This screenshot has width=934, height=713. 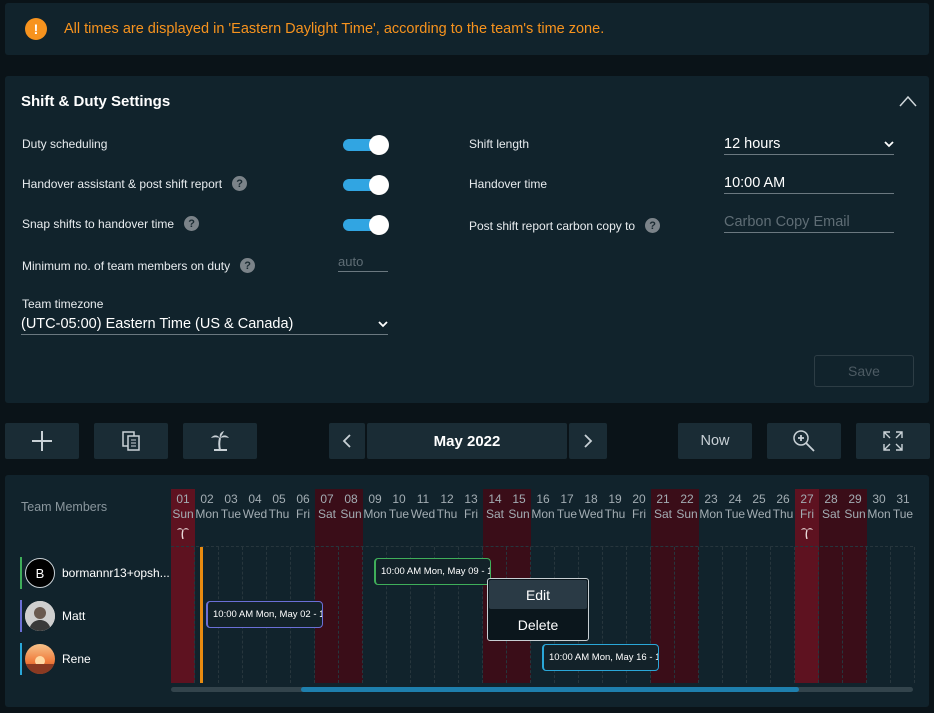 What do you see at coordinates (55, 659) in the screenshot?
I see `member-row-rene: Rene` at bounding box center [55, 659].